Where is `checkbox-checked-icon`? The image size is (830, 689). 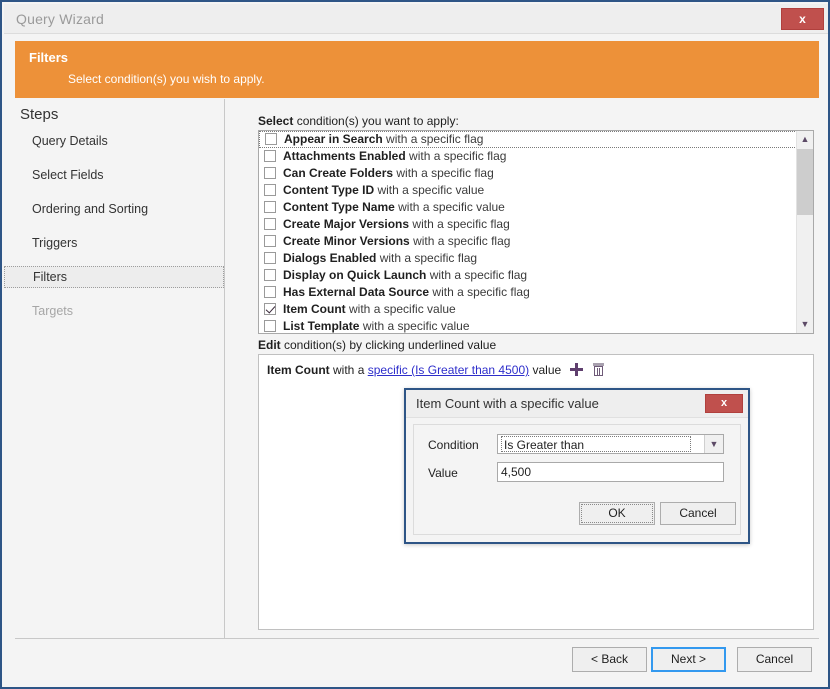 checkbox-checked-icon is located at coordinates (270, 309).